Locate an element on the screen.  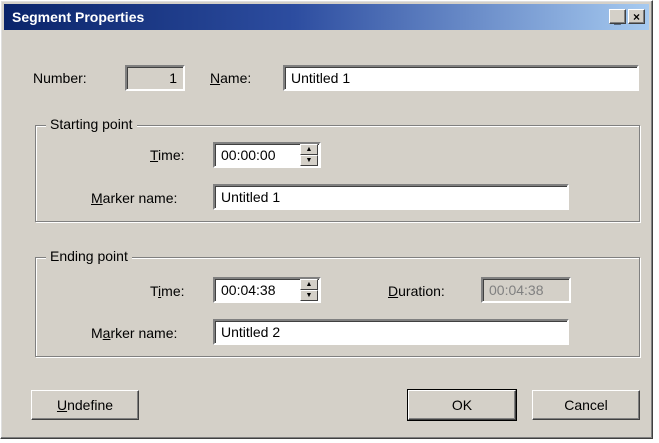
number-label: Number: is located at coordinates (60, 78).